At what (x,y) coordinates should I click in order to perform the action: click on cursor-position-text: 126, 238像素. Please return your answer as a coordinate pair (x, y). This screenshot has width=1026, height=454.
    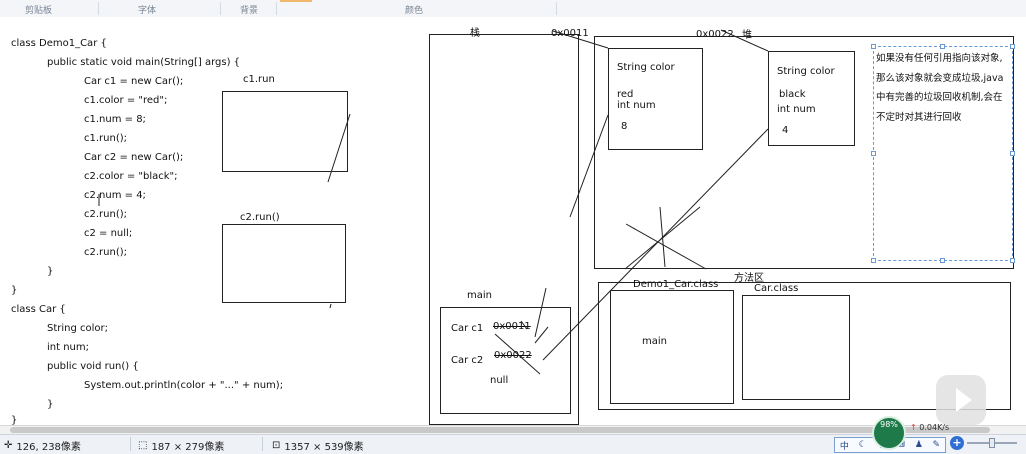
    Looking at the image, I should click on (48, 447).